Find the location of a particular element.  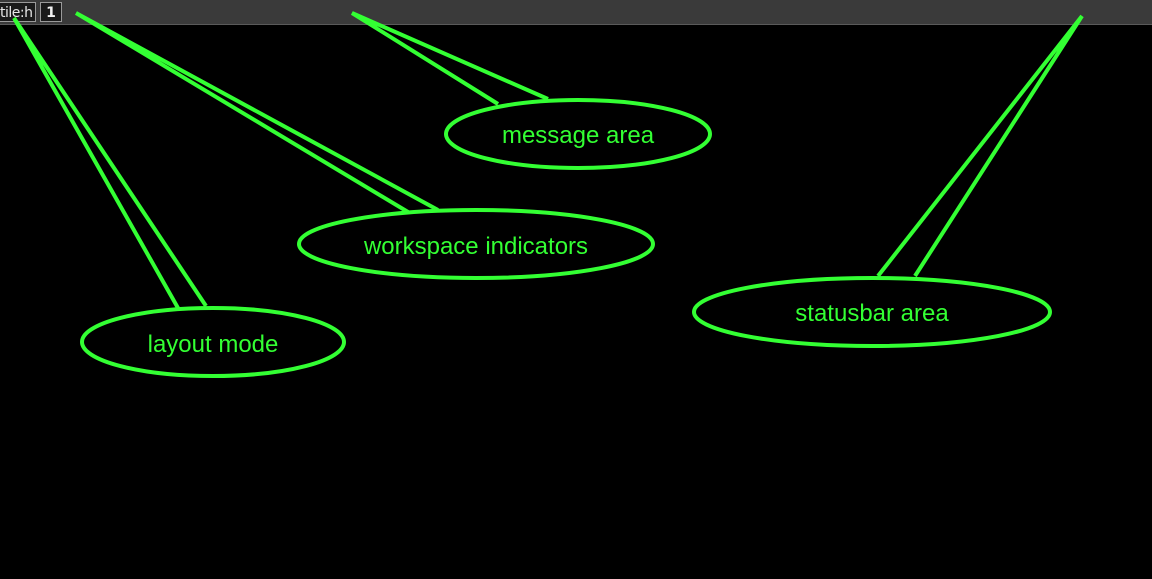

callout-label-layout-mode: layout mode is located at coordinates (213, 344).